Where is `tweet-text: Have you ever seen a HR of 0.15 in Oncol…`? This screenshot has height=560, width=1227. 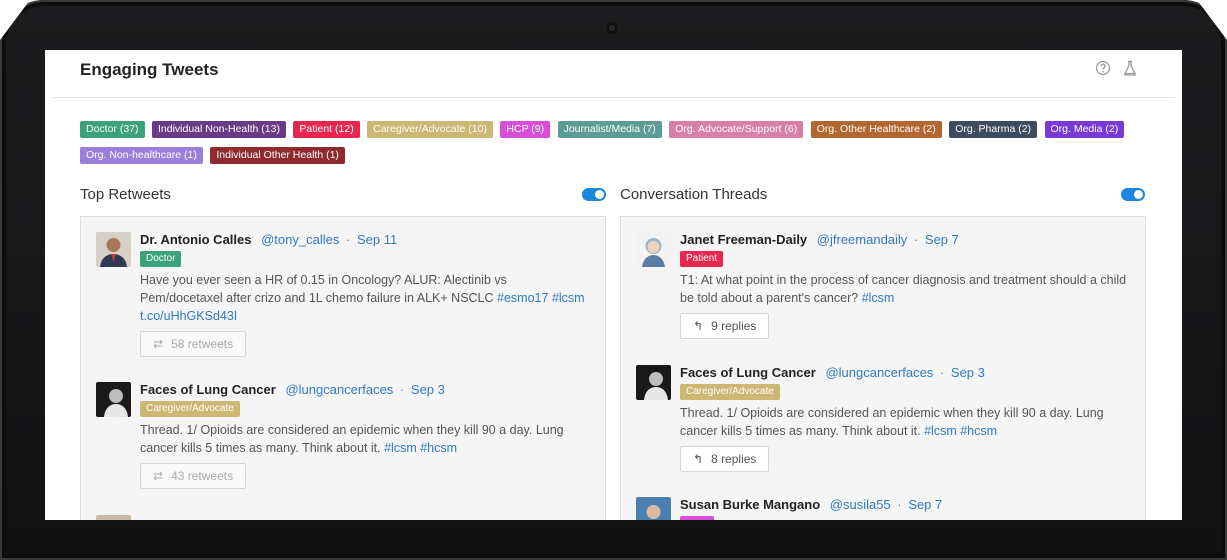 tweet-text: Have you ever seen a HR of 0.15 in Oncol… is located at coordinates (362, 298).